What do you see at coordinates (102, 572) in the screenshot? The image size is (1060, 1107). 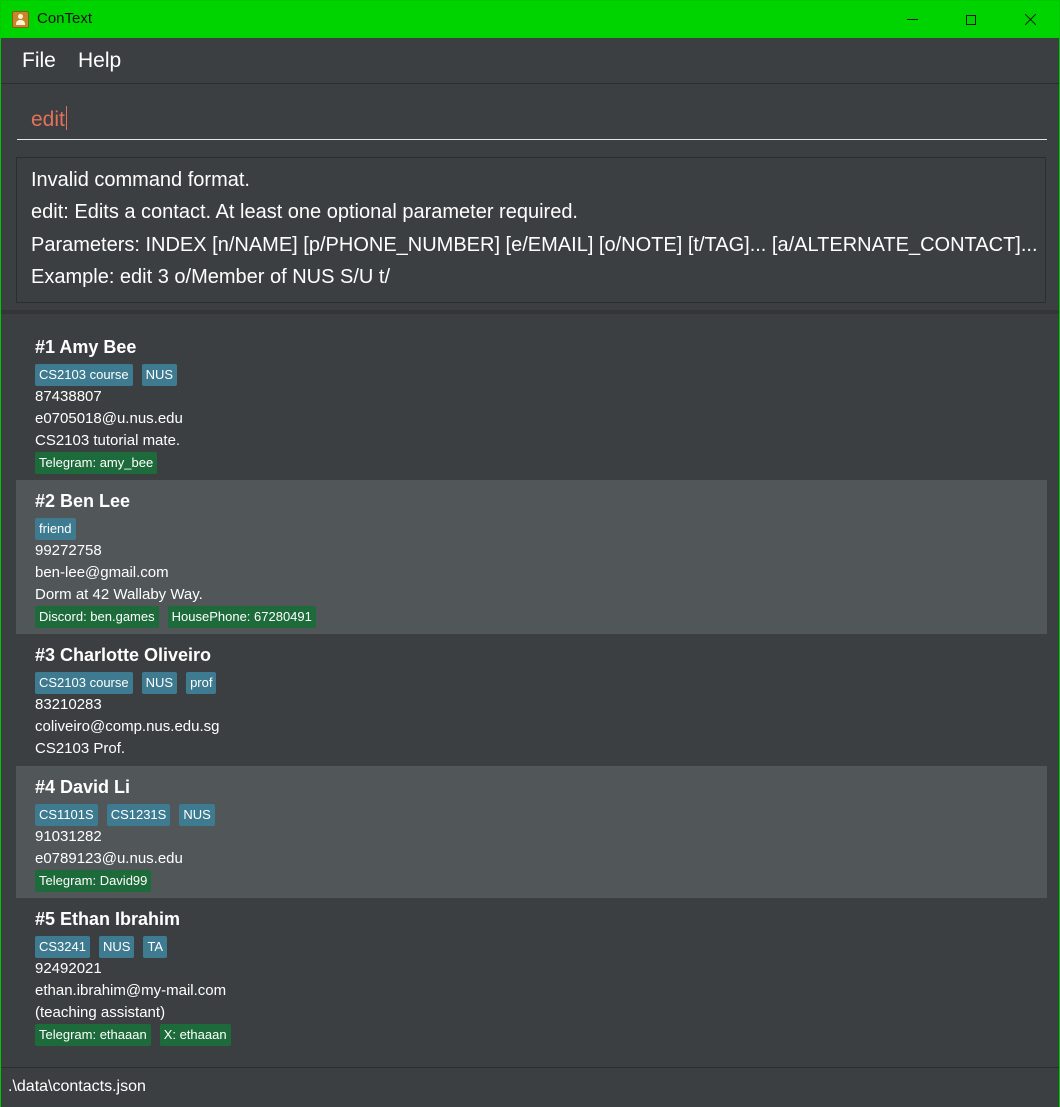 I see `contact-email: ben-lee@gmail.com` at bounding box center [102, 572].